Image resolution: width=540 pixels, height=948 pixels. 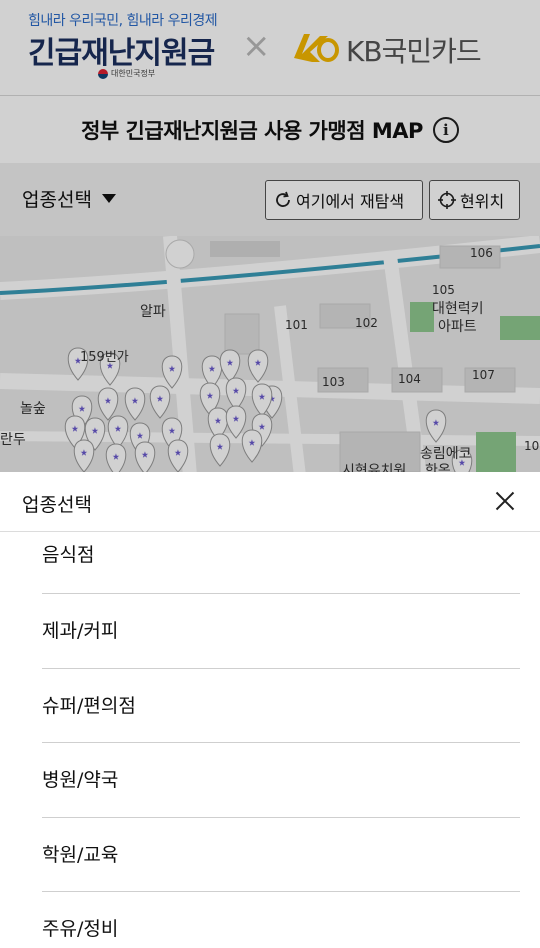 What do you see at coordinates (270, 502) in the screenshot?
I see `sheet-header: 업종선택` at bounding box center [270, 502].